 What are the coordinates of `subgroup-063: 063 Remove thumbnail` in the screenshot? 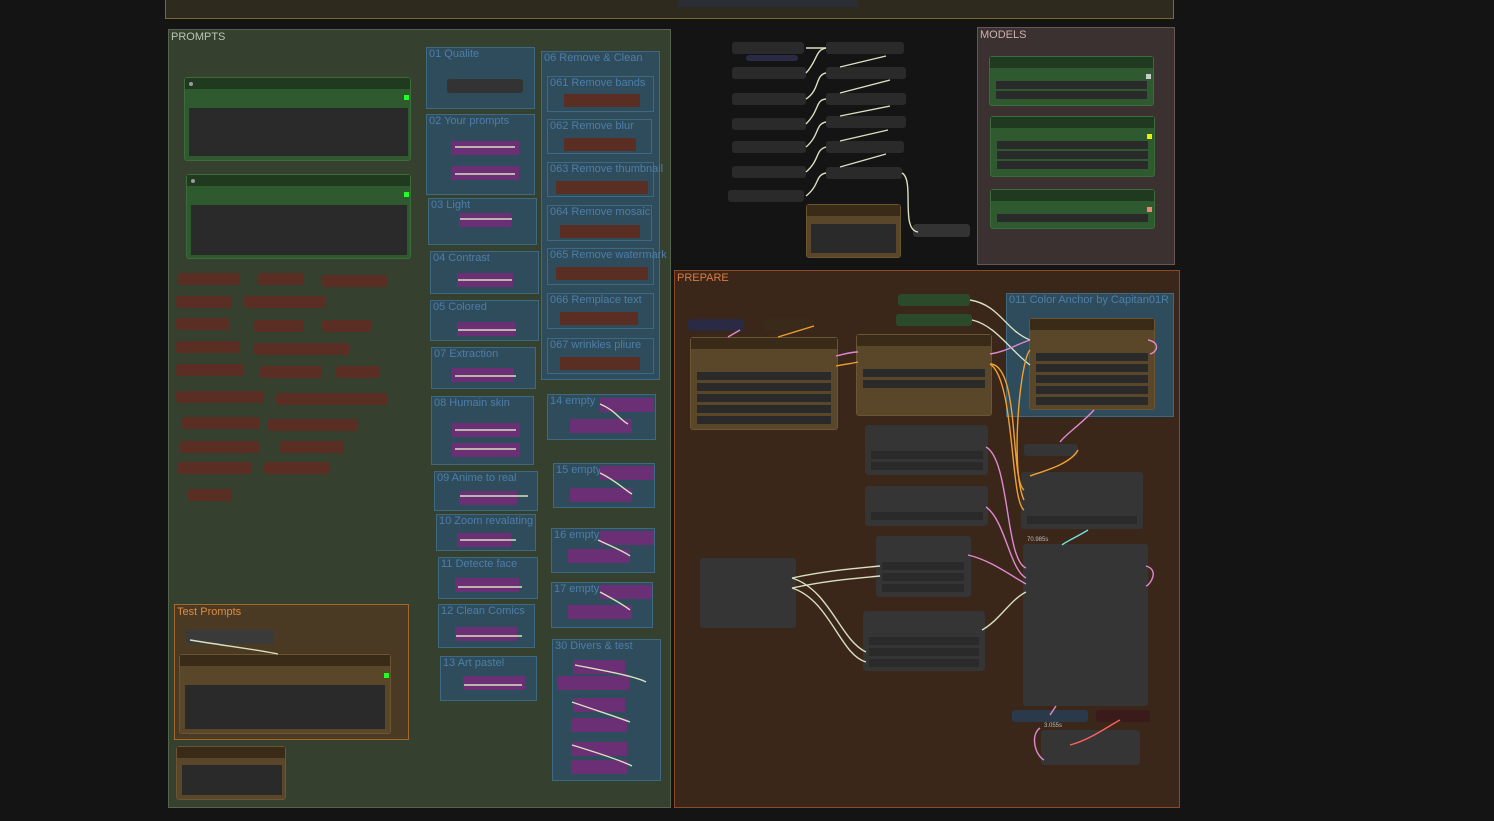 It's located at (605, 179).